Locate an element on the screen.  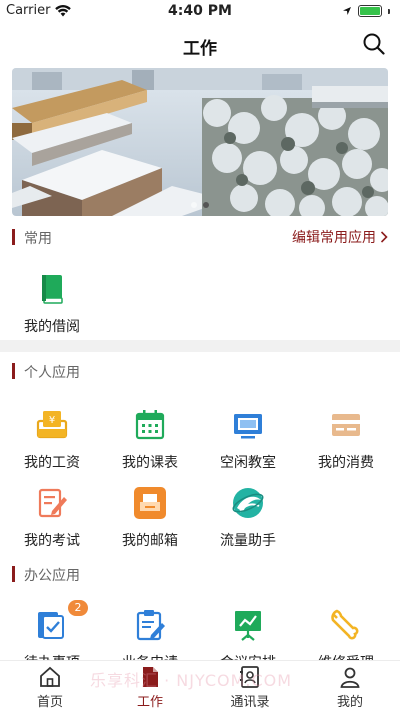
tab-mine: 我的 is located at coordinates (350, 685).